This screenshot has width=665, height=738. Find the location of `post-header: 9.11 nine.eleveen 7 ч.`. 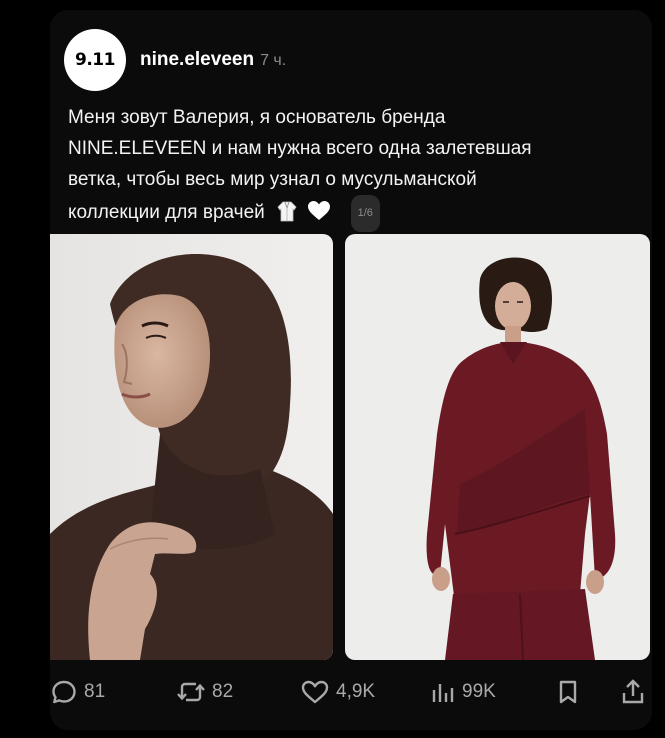

post-header: 9.11 nine.eleveen 7 ч. is located at coordinates (175, 58).